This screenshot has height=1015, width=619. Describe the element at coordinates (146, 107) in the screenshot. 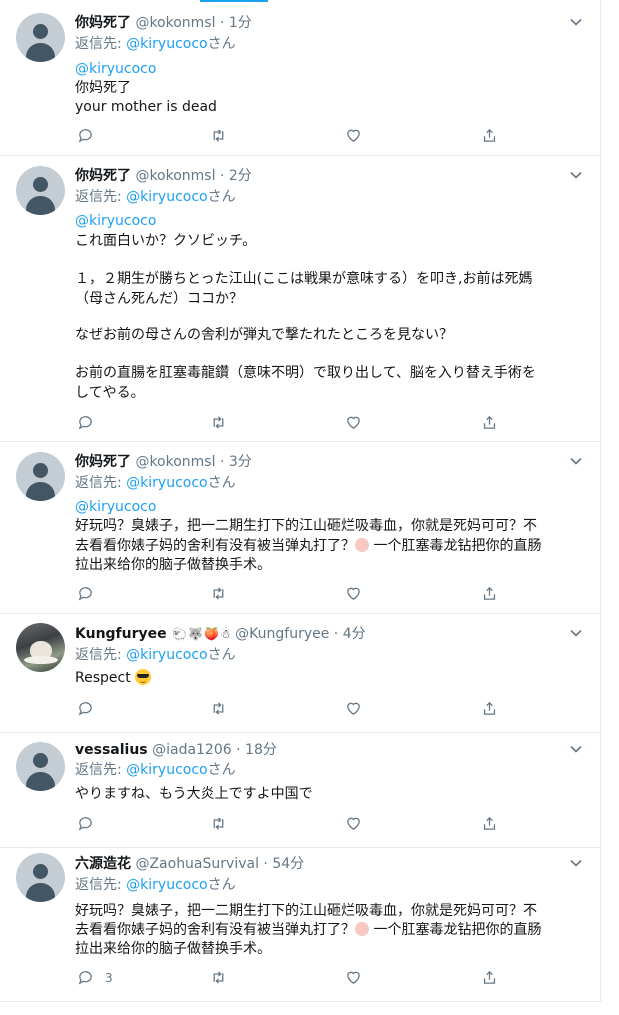

I see `tweet-text-line: your mother is dead` at that location.